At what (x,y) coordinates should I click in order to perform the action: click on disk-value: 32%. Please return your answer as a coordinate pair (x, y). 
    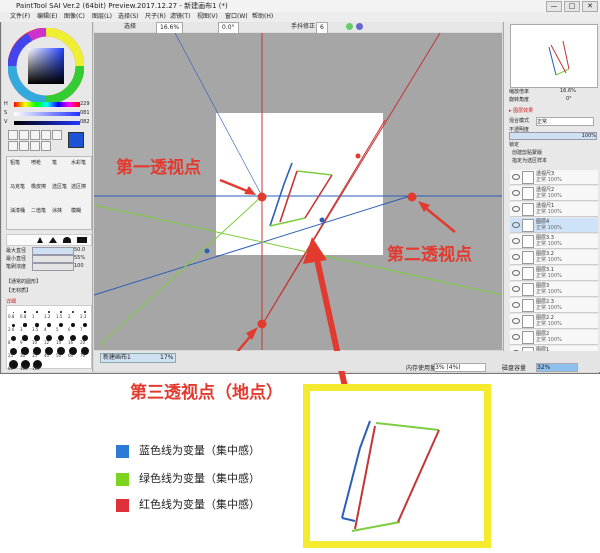
    Looking at the image, I should click on (557, 367).